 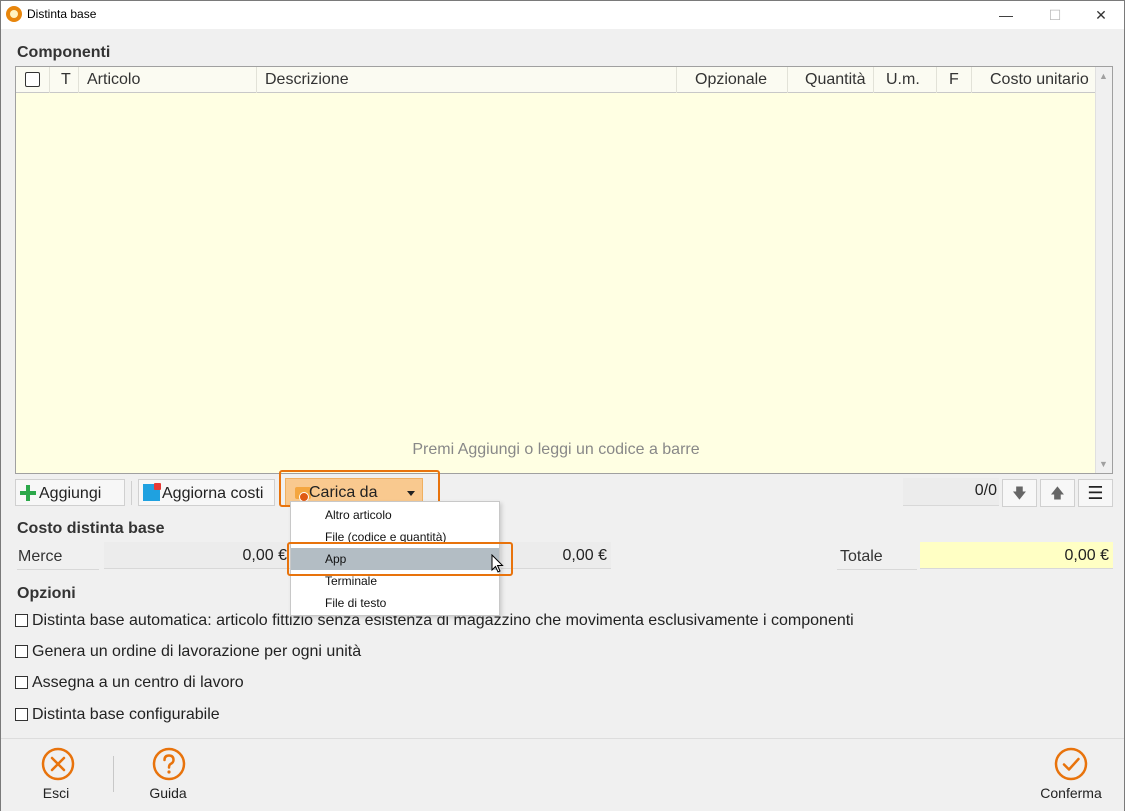 I want to click on exit-button, so click(x=58, y=764).